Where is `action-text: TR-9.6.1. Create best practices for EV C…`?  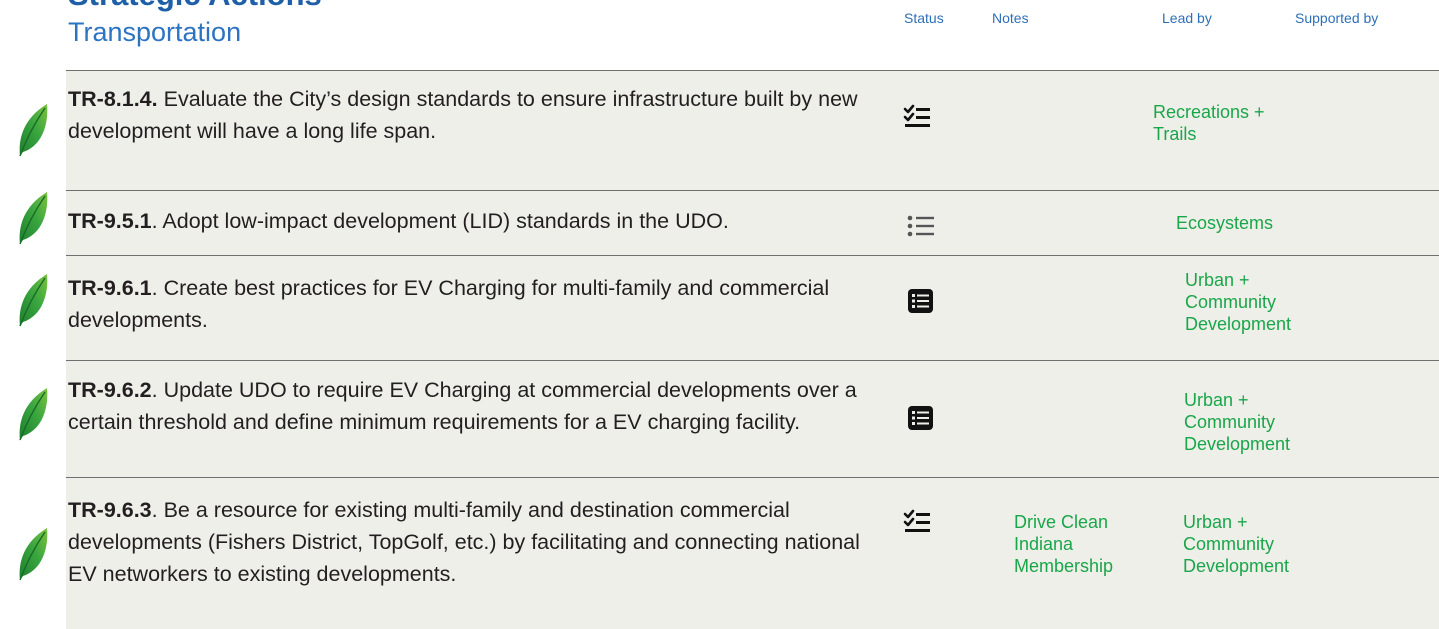 action-text: TR-9.6.1. Create best practices for EV C… is located at coordinates (463, 304).